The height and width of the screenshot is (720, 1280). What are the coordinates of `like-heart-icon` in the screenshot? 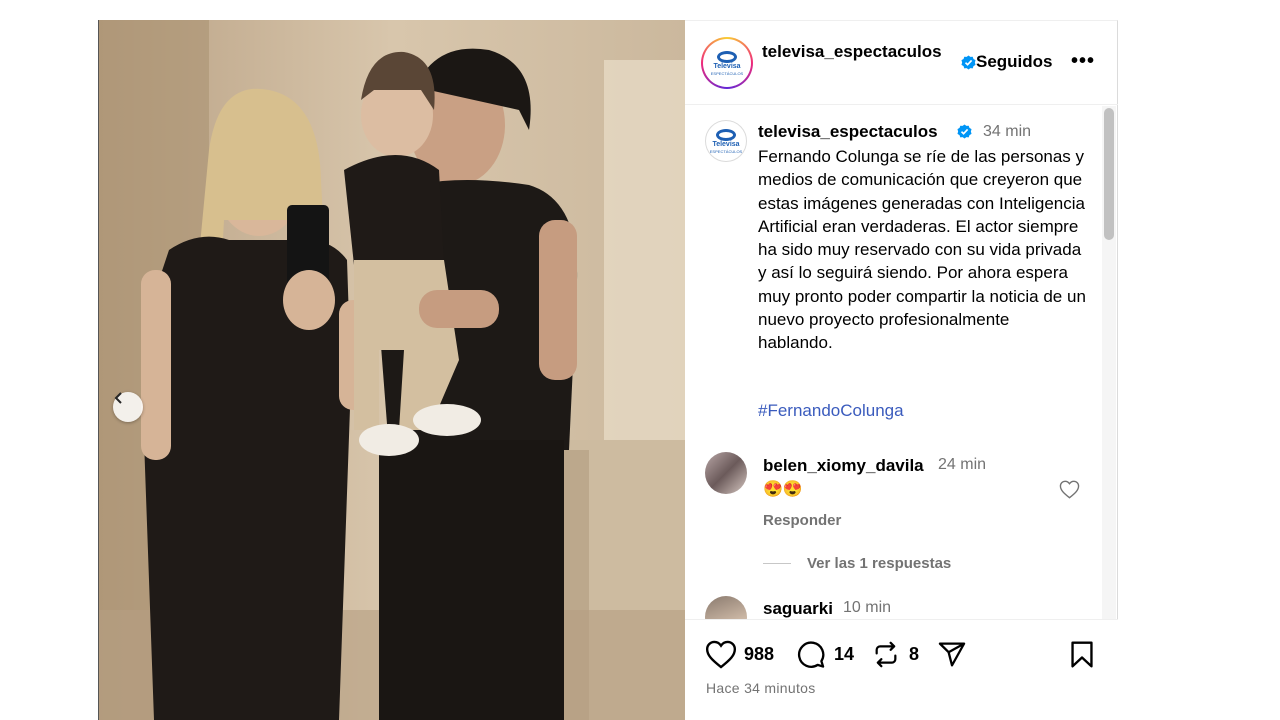 It's located at (721, 654).